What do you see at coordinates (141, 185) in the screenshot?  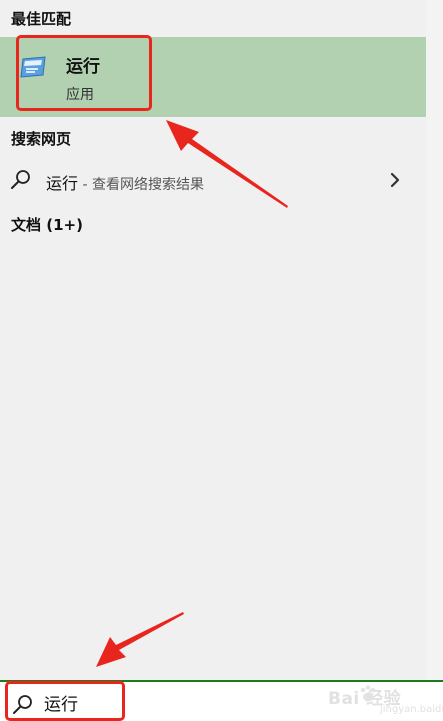 I see `web-search-suffix: - 查看网络搜索结果` at bounding box center [141, 185].